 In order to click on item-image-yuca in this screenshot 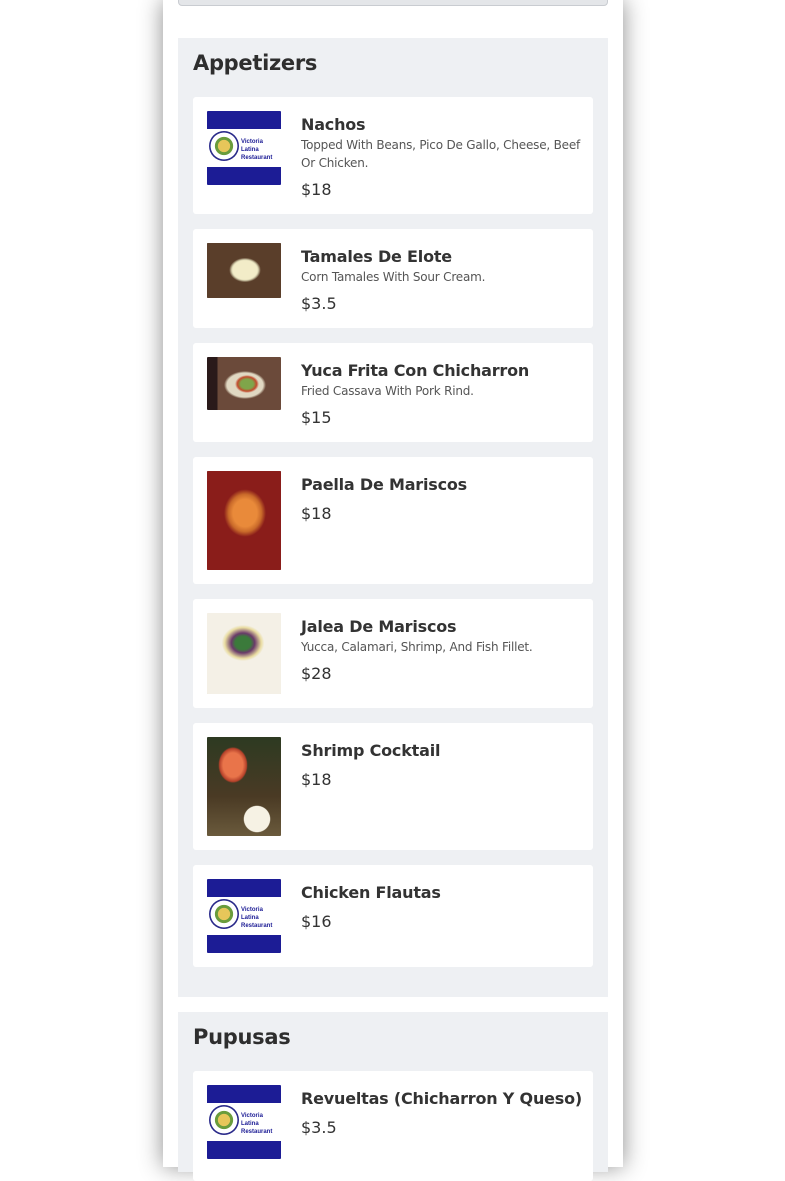, I will do `click(244, 383)`.